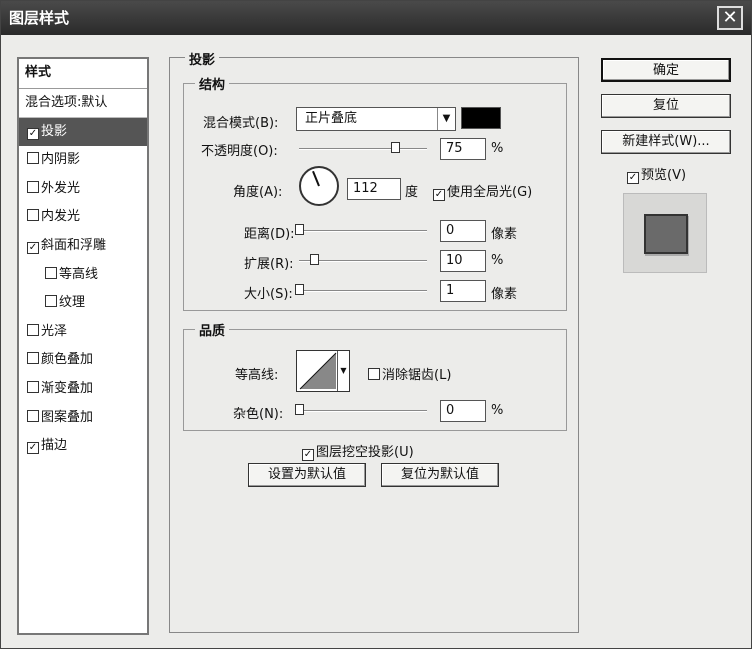 Image resolution: width=752 pixels, height=649 pixels. What do you see at coordinates (67, 360) in the screenshot?
I see `style-item-label: 颜色叠加` at bounding box center [67, 360].